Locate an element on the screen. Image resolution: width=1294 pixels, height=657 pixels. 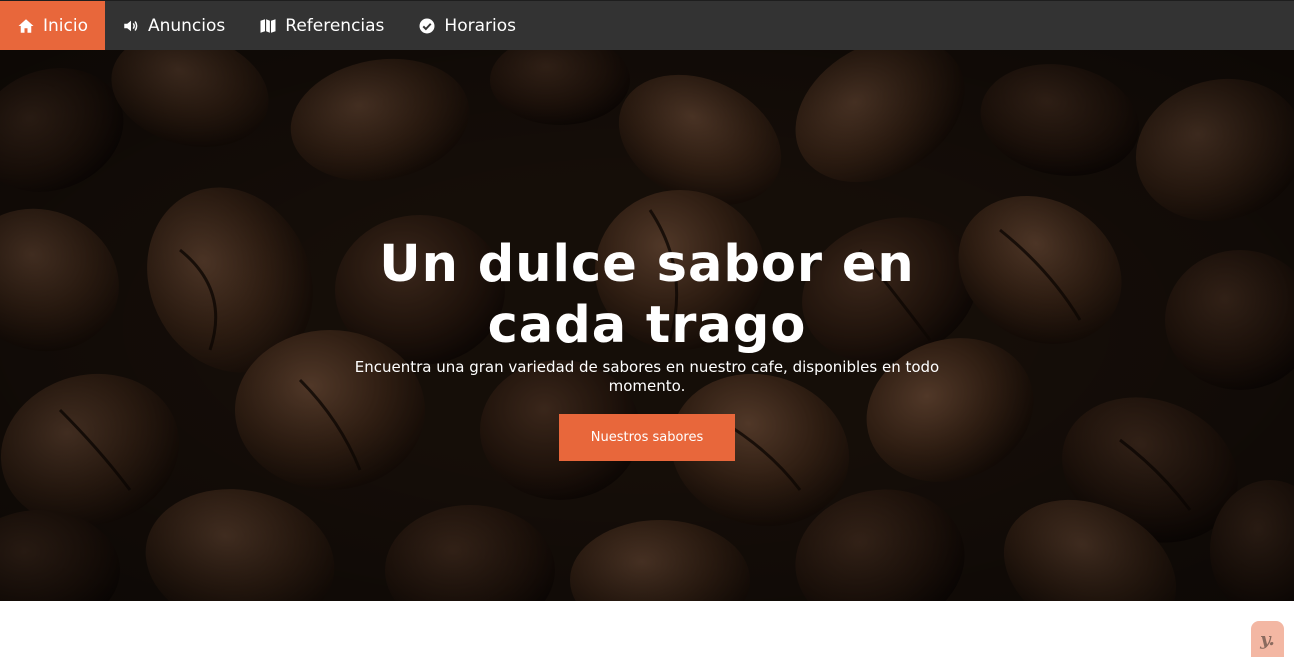
nav-item-label: Anuncios is located at coordinates (186, 25).